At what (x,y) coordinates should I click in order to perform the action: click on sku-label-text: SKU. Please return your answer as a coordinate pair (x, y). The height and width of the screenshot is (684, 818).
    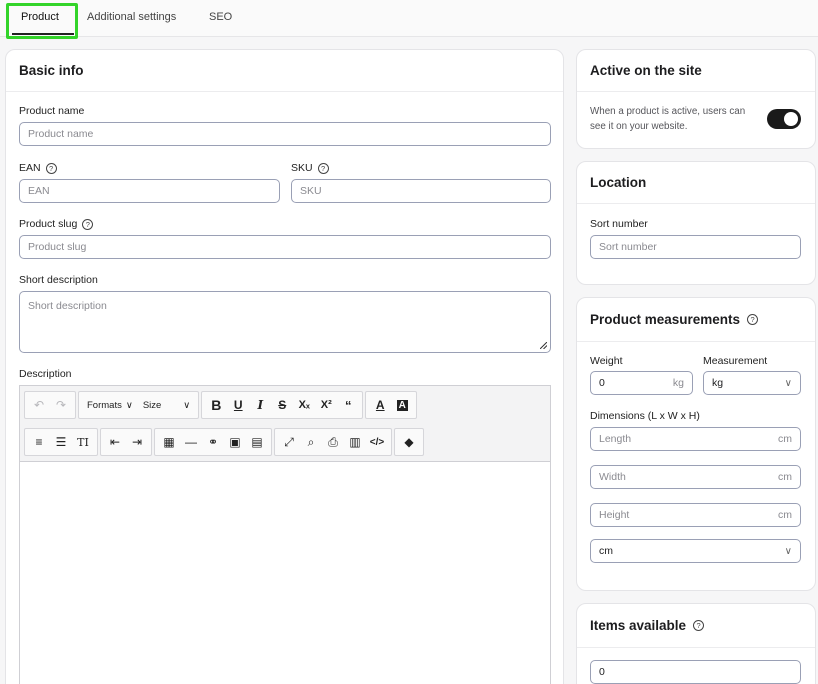
    Looking at the image, I should click on (302, 168).